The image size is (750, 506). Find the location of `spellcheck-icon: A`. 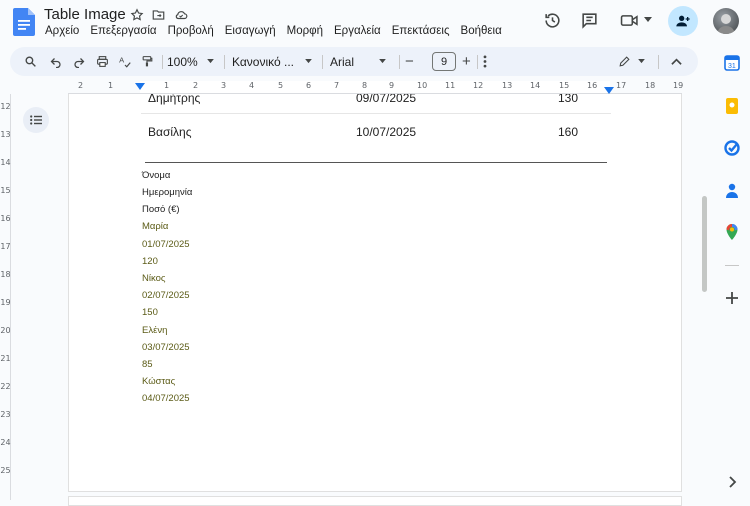

spellcheck-icon: A is located at coordinates (125, 61).